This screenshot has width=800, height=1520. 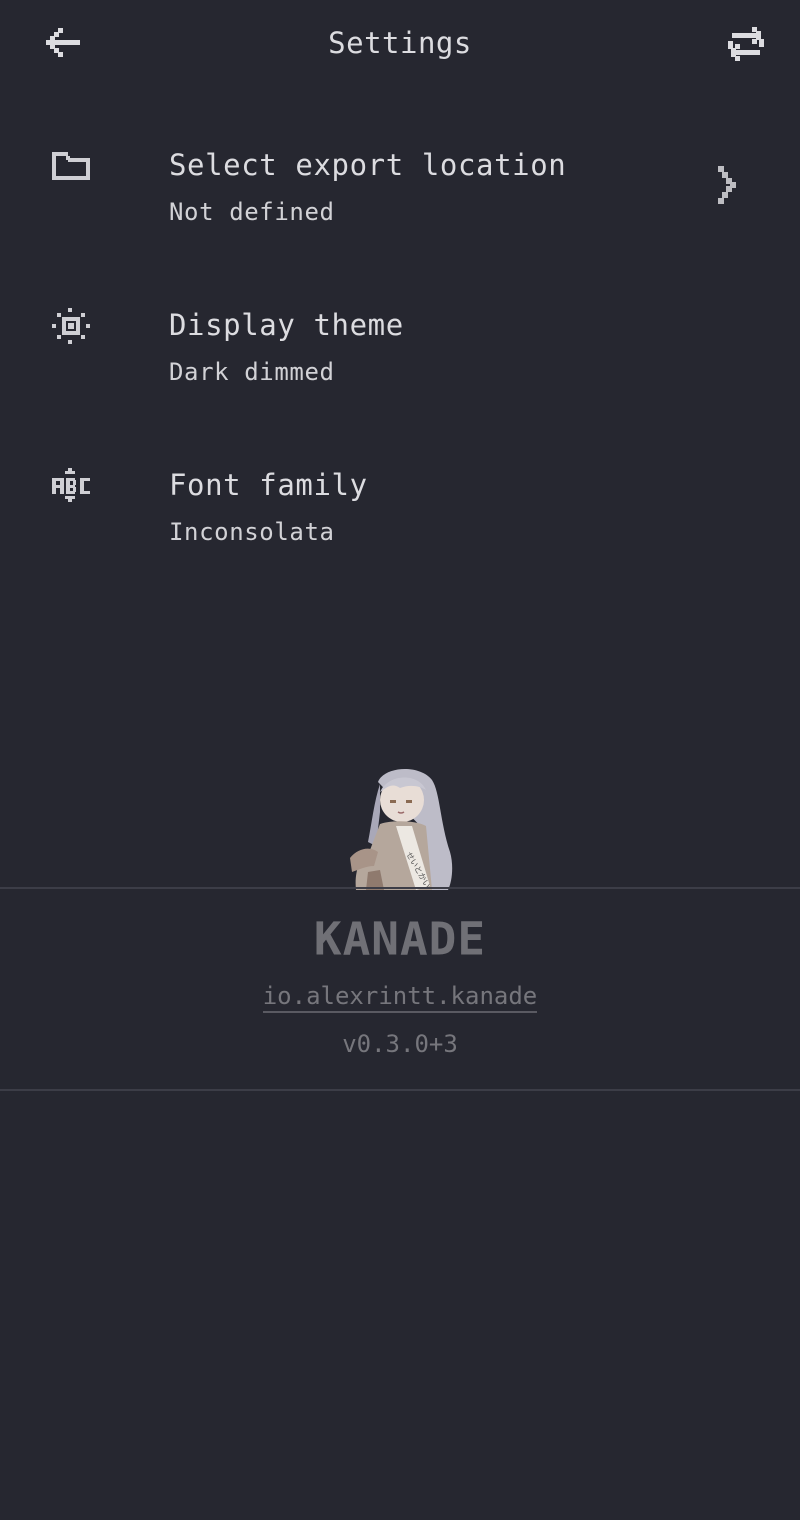 What do you see at coordinates (252, 532) in the screenshot?
I see `setting-value: Inconsolata` at bounding box center [252, 532].